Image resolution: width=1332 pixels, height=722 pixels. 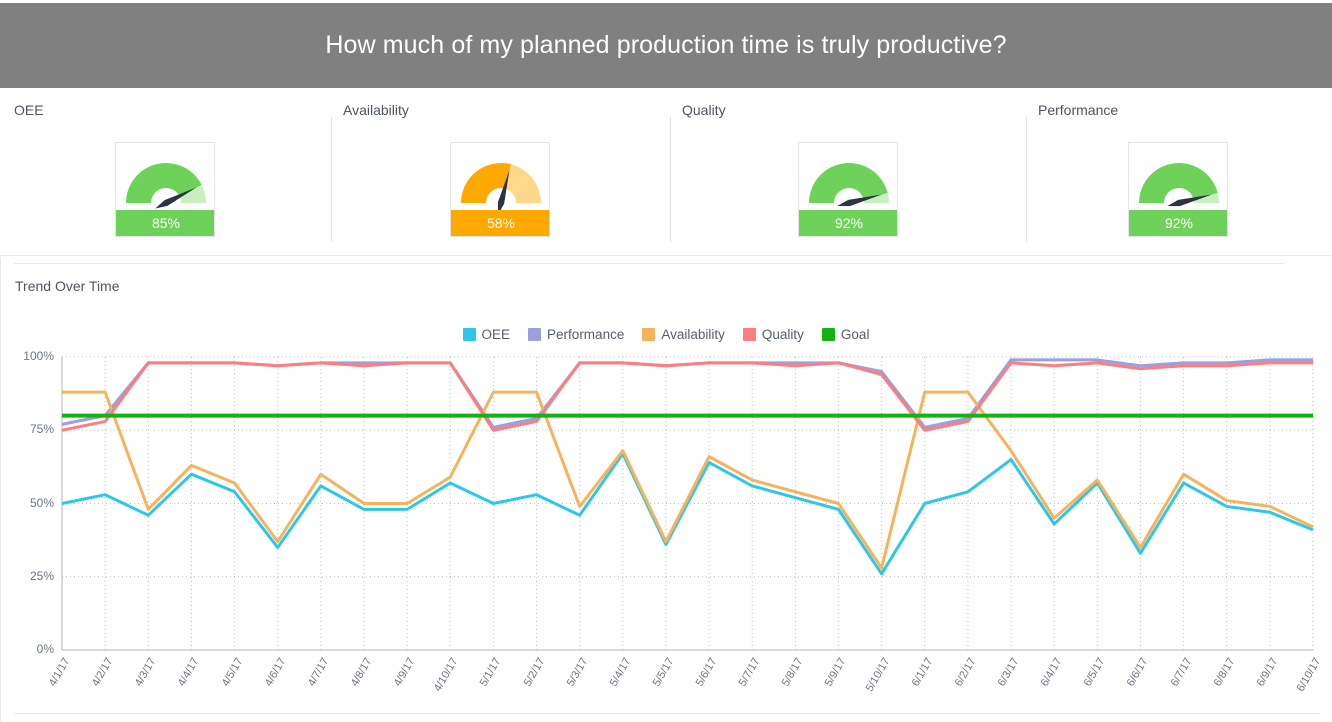 What do you see at coordinates (41, 575) in the screenshot?
I see `y-axis-tick-label: 25%` at bounding box center [41, 575].